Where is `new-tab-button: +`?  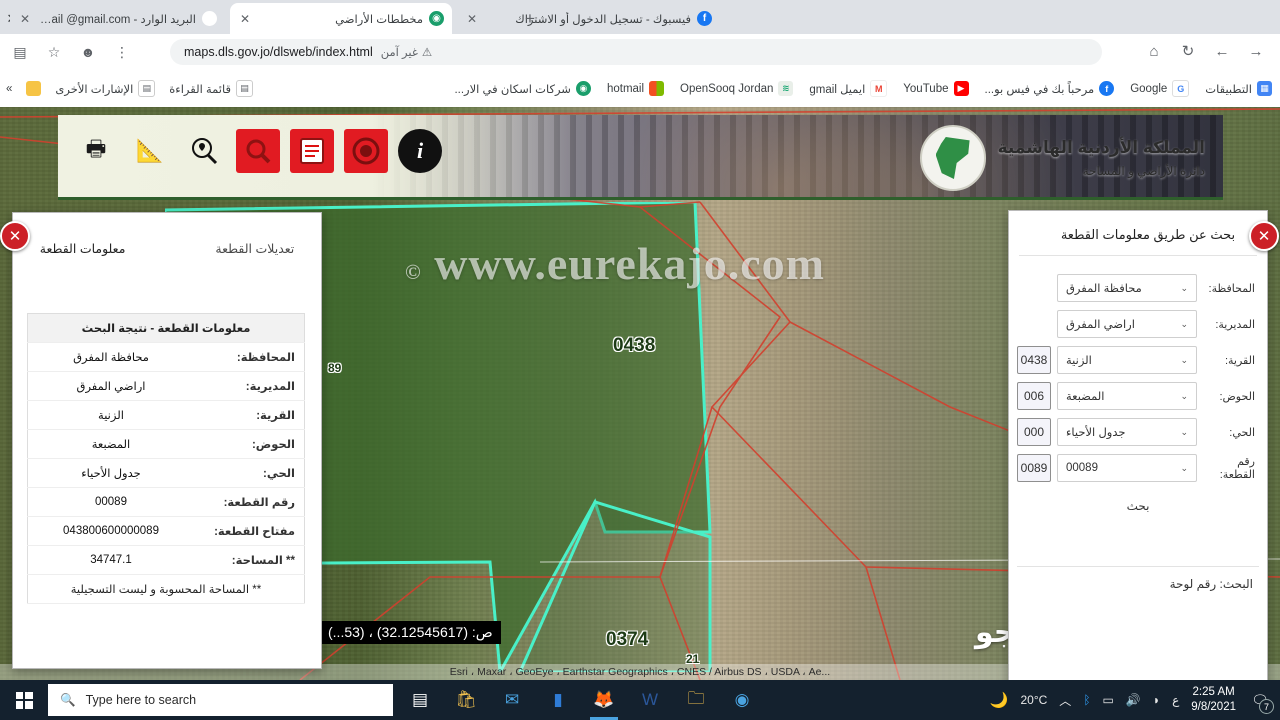 new-tab-button: + is located at coordinates (530, 20).